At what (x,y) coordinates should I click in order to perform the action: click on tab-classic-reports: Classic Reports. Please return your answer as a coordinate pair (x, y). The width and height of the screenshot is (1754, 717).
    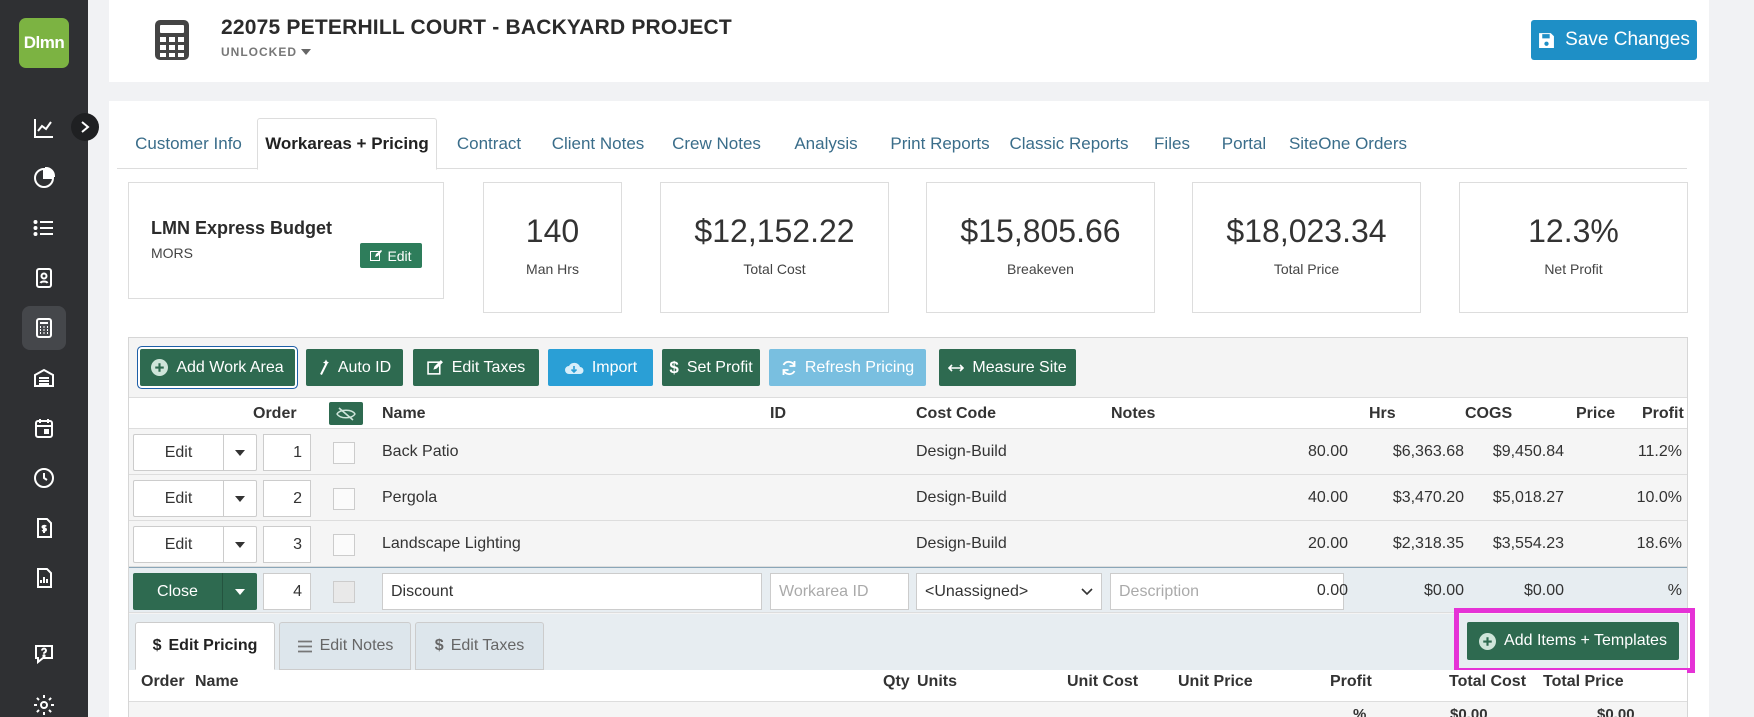
    Looking at the image, I should click on (1069, 143).